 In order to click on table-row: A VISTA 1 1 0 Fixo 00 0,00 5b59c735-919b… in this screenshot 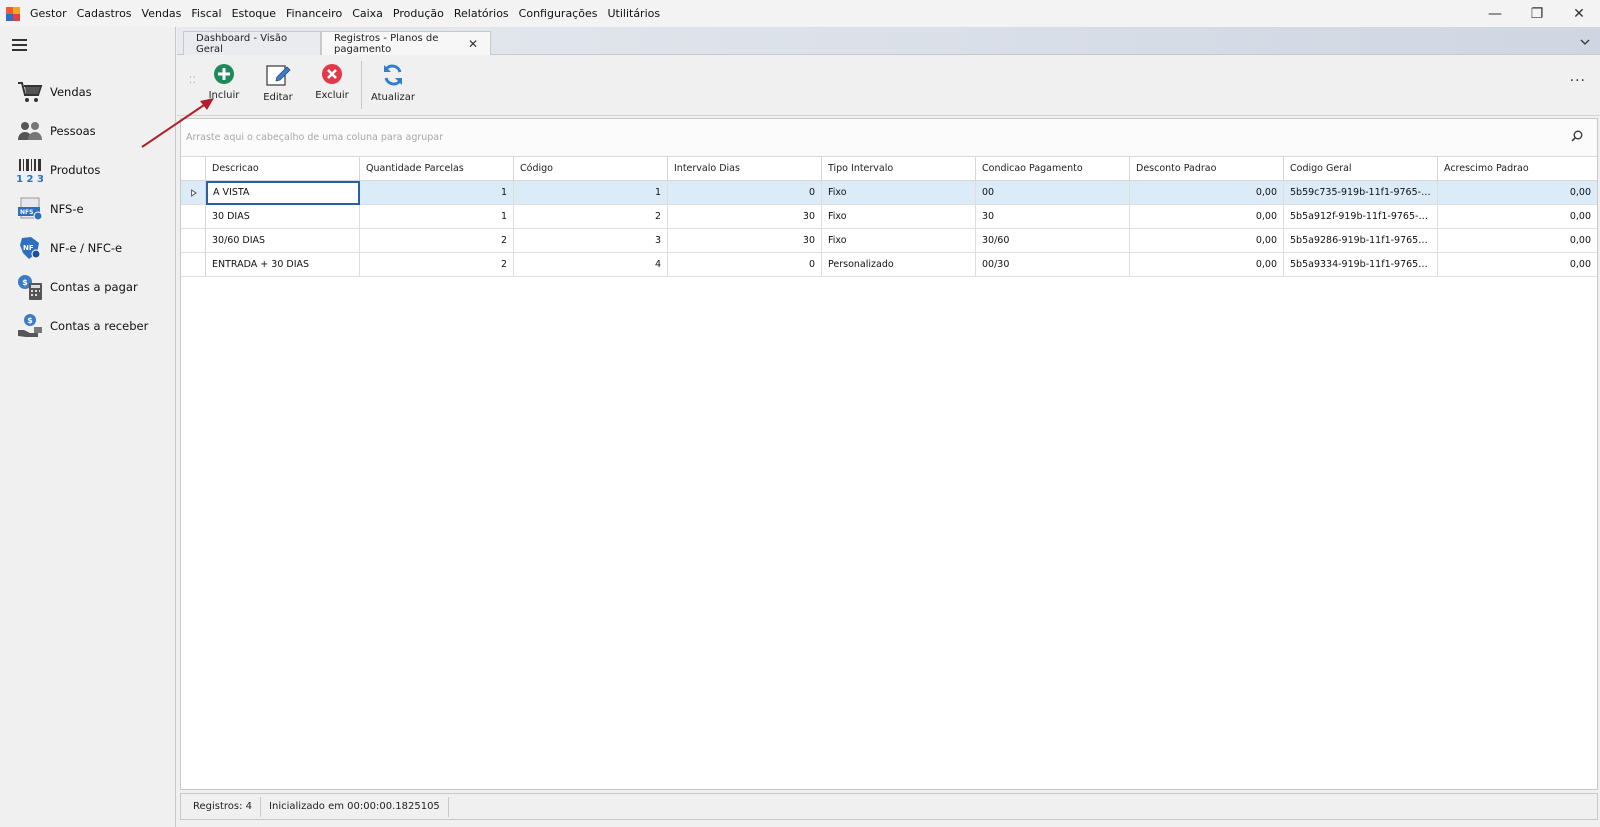, I will do `click(889, 193)`.